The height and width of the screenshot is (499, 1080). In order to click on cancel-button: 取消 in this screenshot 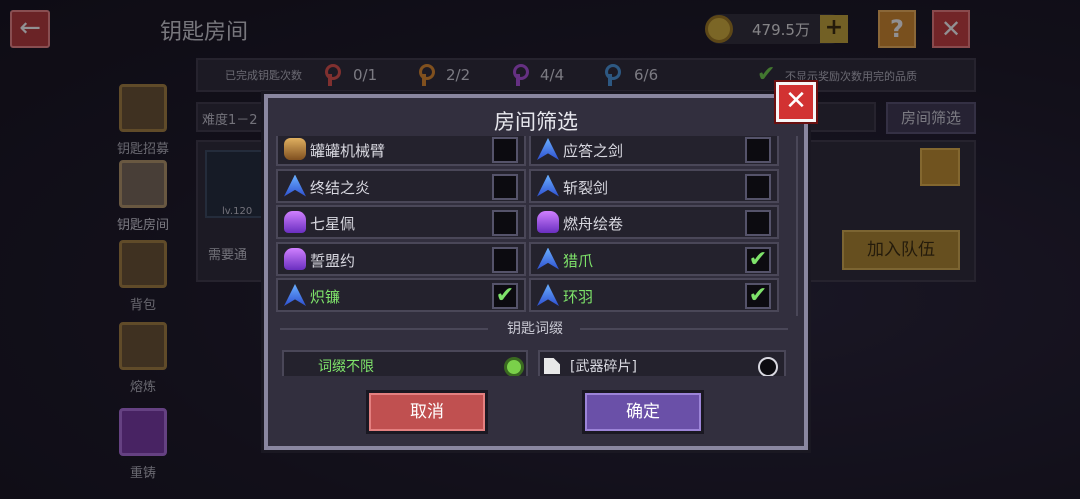, I will do `click(427, 412)`.